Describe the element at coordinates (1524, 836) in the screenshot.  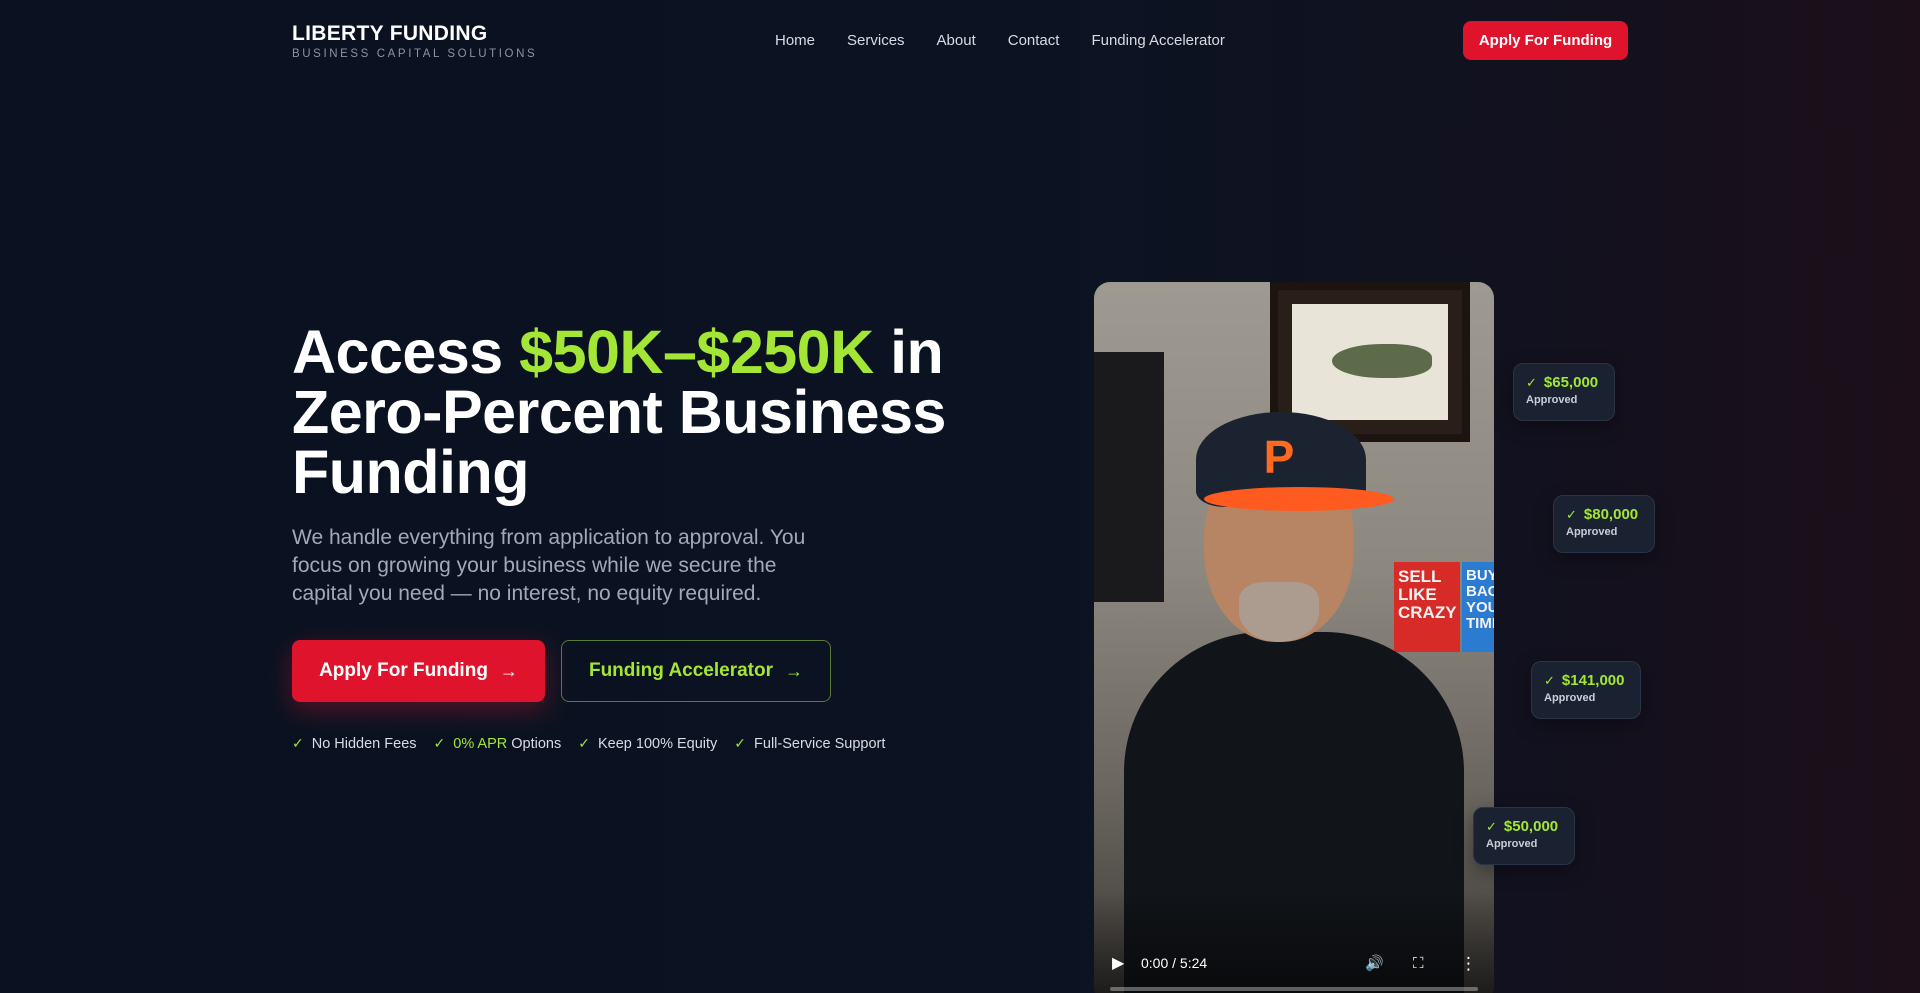
I see `approval-badge: ✓ $50,000 Approved` at that location.